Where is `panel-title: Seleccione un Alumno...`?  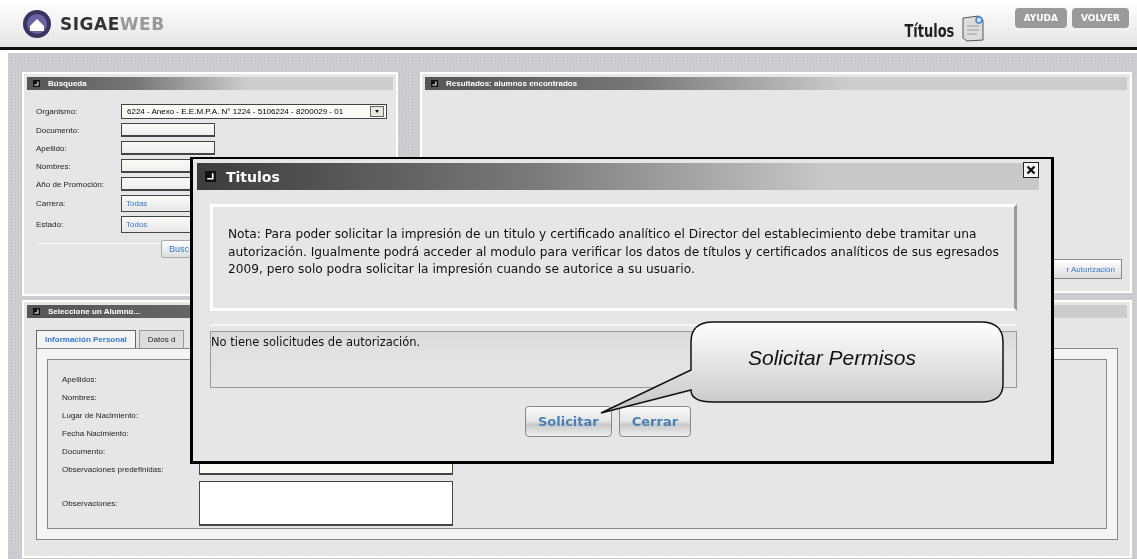
panel-title: Seleccione un Alumno... is located at coordinates (94, 311).